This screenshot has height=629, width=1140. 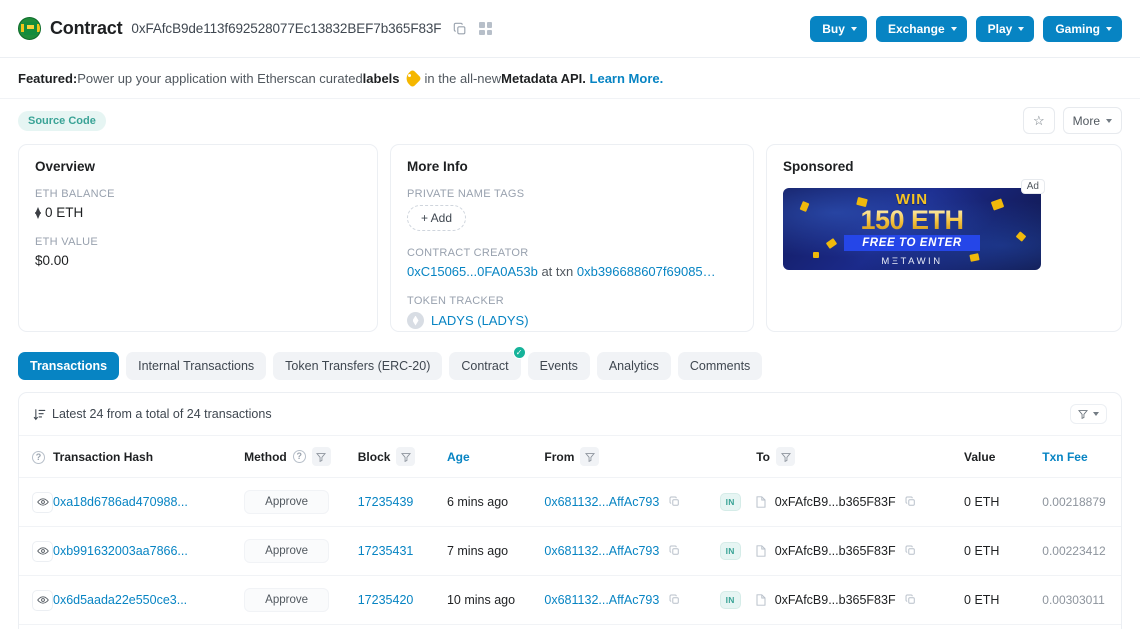 I want to click on from-filter-button, so click(x=590, y=456).